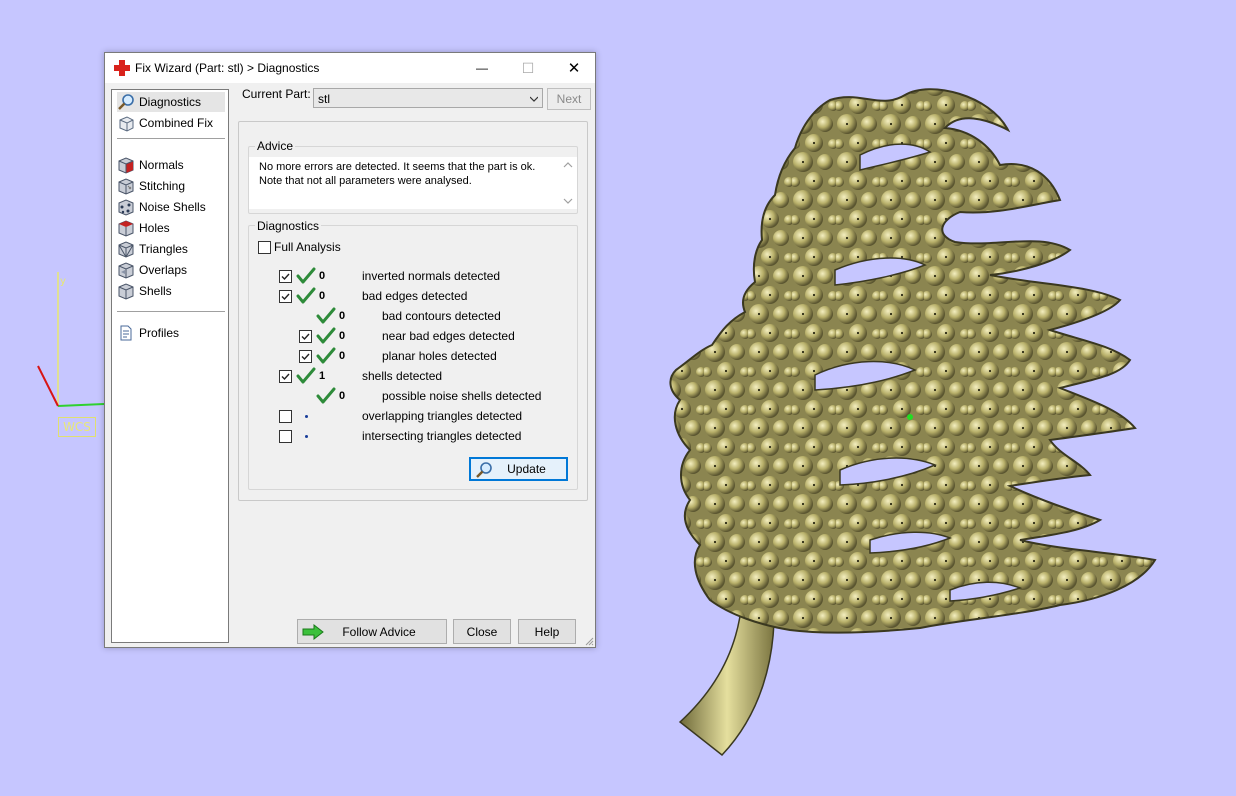 The width and height of the screenshot is (1236, 796). I want to click on current-part-label: Current Part:, so click(276, 94).